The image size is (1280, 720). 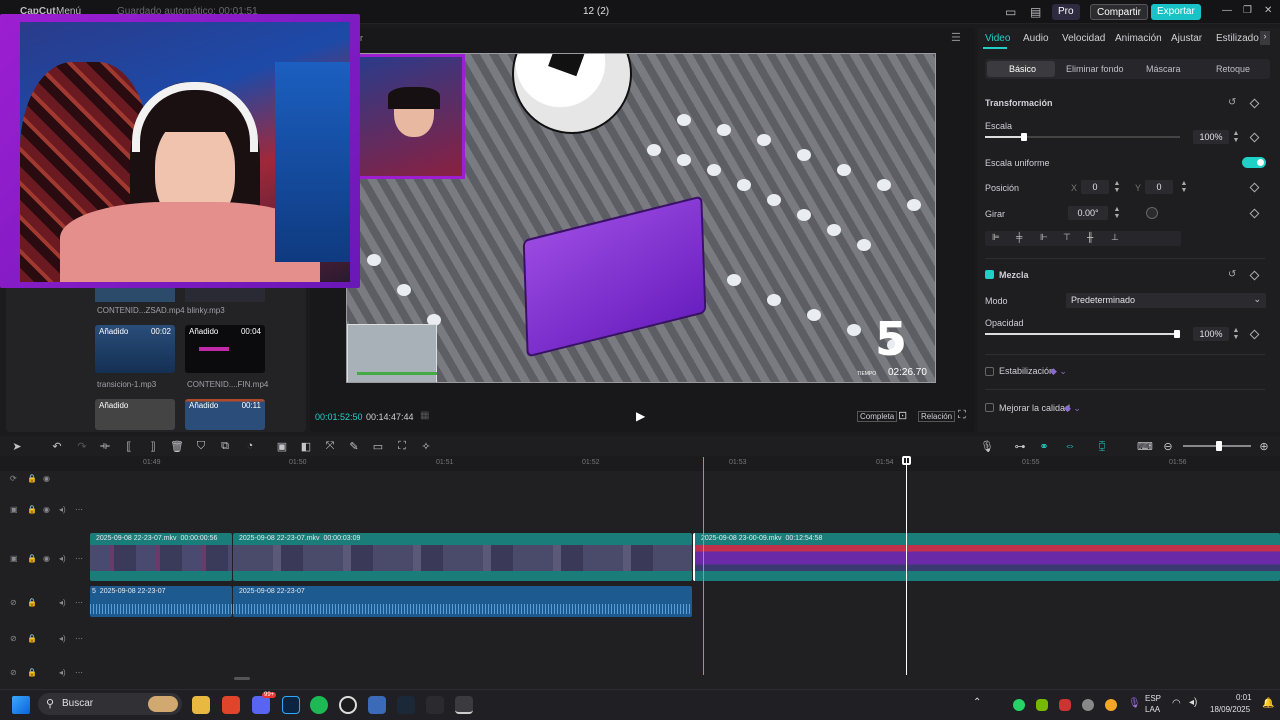 I want to click on capcut-active-icon, so click(x=464, y=705).